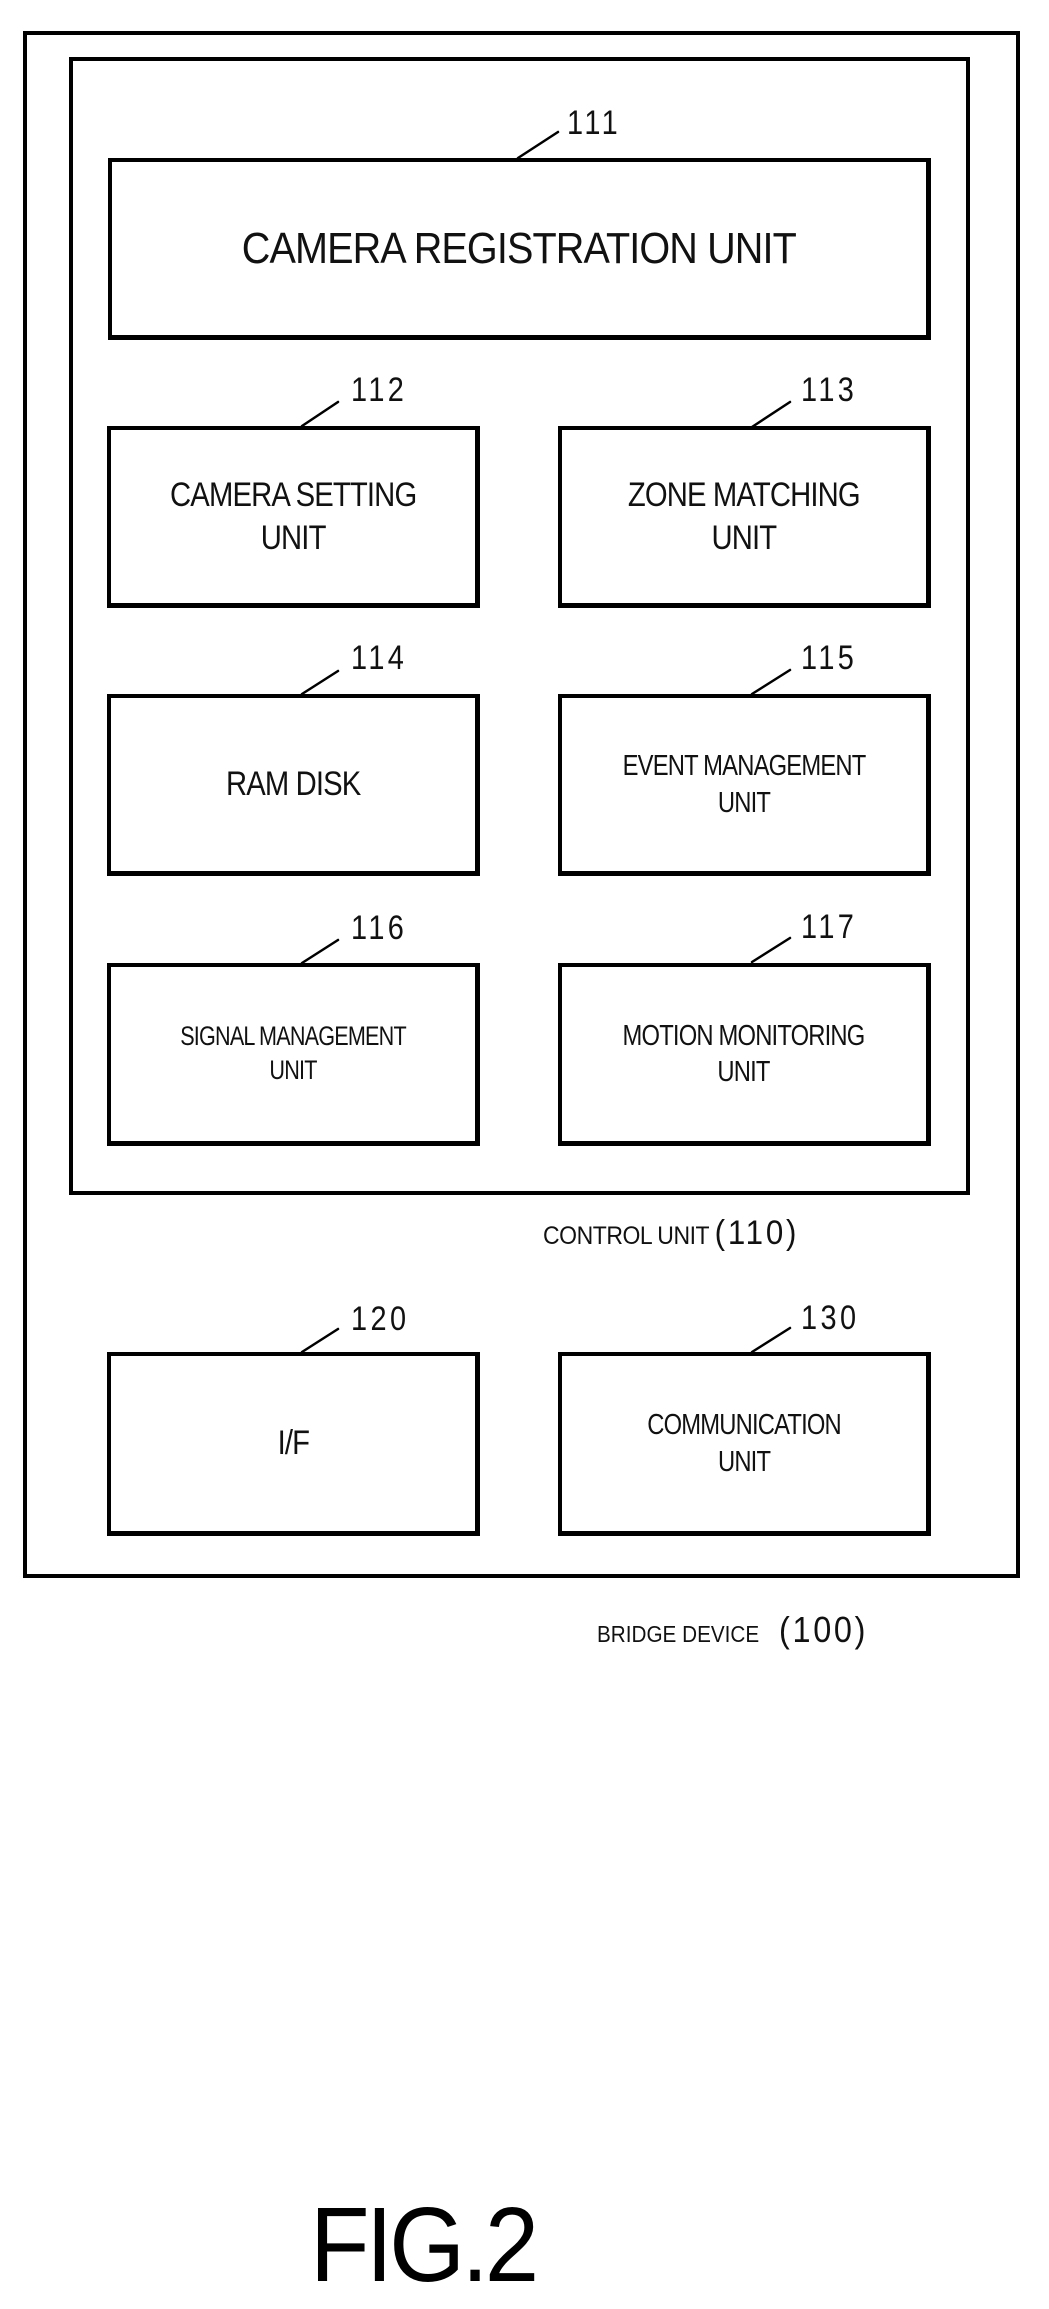  What do you see at coordinates (829, 927) in the screenshot?
I see `ref-number-117: 117` at bounding box center [829, 927].